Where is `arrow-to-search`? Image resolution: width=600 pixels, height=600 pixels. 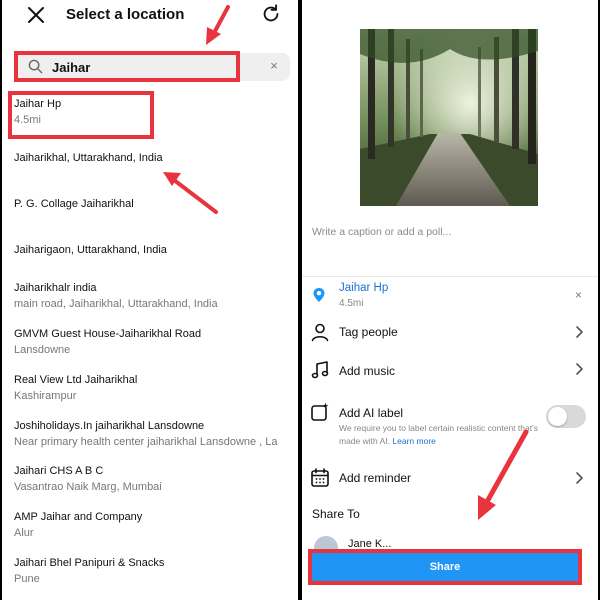
arrow-to-search is located at coordinates (218, 25).